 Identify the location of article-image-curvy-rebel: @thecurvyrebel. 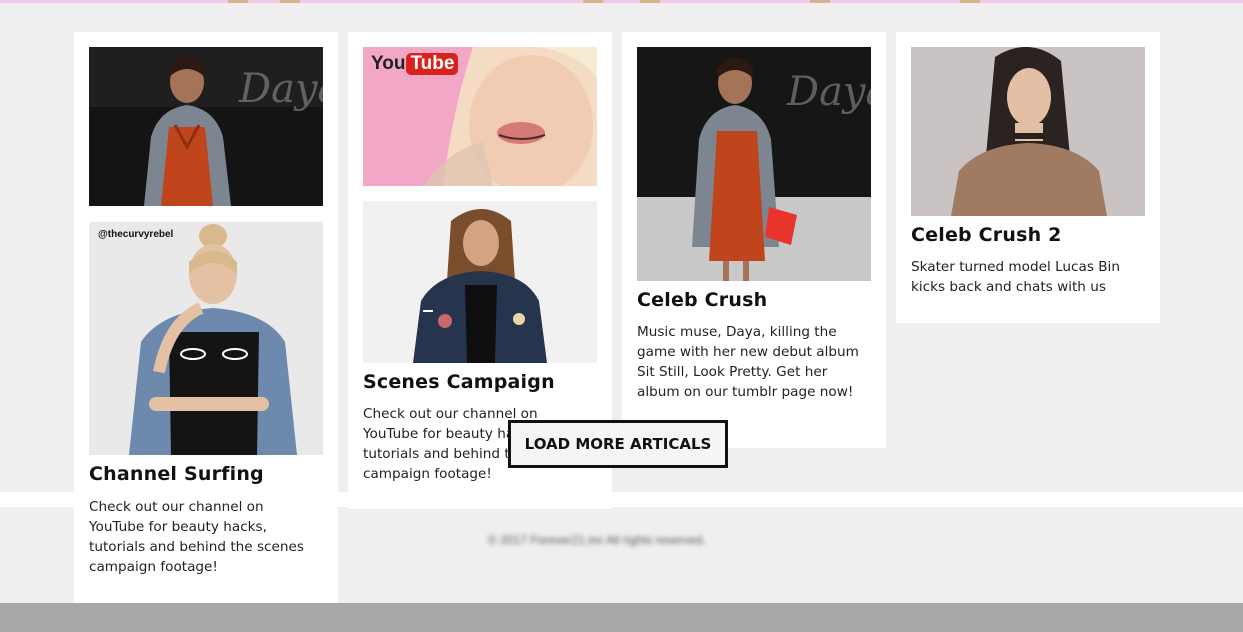
(206, 338).